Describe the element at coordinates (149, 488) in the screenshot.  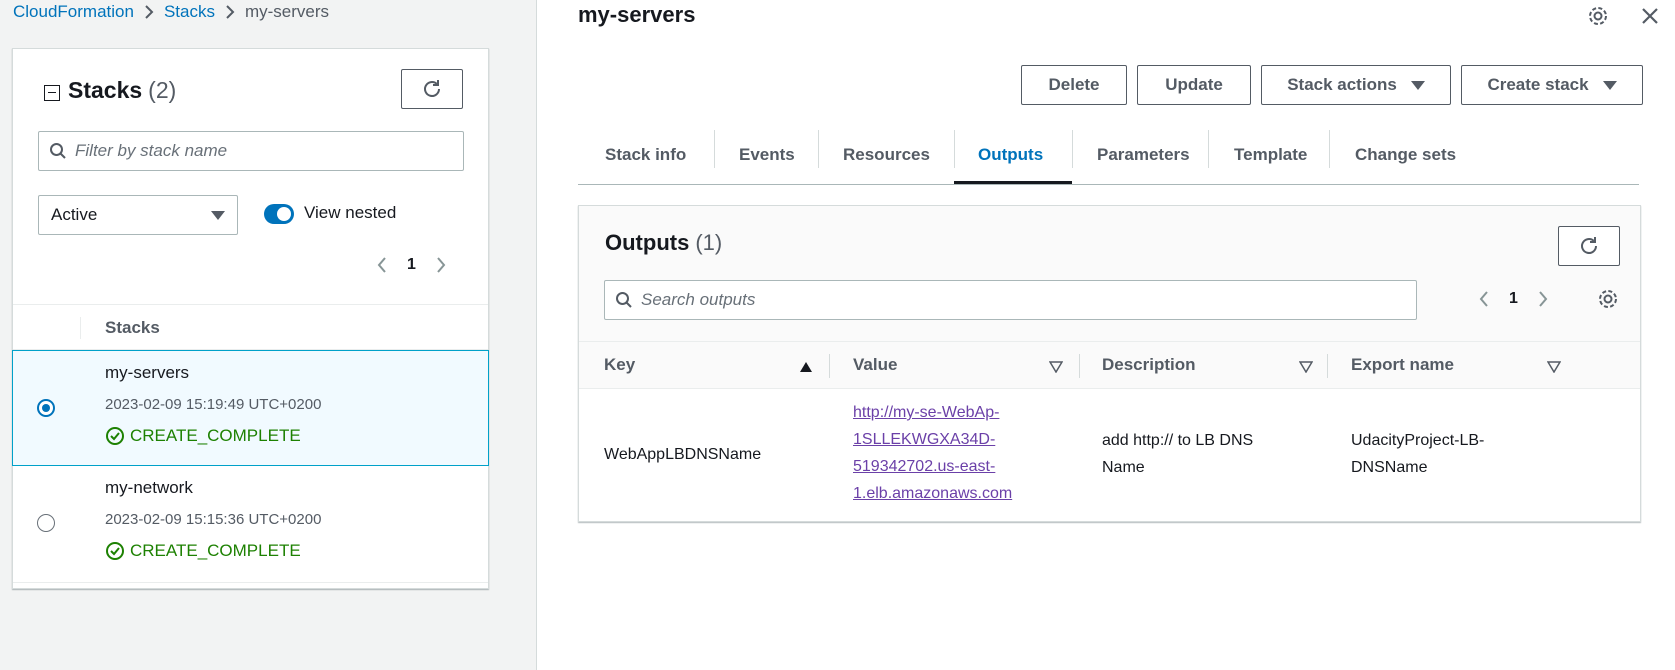
I see `stack-name: my-network` at that location.